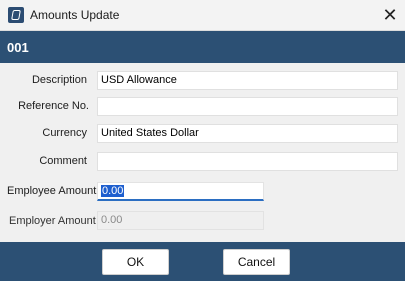  What do you see at coordinates (18, 47) in the screenshot?
I see `record-id: 001` at bounding box center [18, 47].